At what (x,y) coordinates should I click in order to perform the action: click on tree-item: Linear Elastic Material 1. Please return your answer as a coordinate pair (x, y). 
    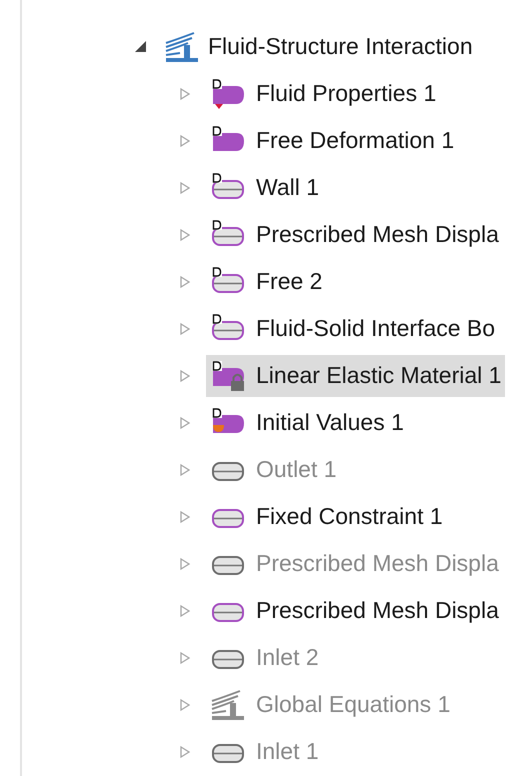
    Looking at the image, I should click on (356, 375).